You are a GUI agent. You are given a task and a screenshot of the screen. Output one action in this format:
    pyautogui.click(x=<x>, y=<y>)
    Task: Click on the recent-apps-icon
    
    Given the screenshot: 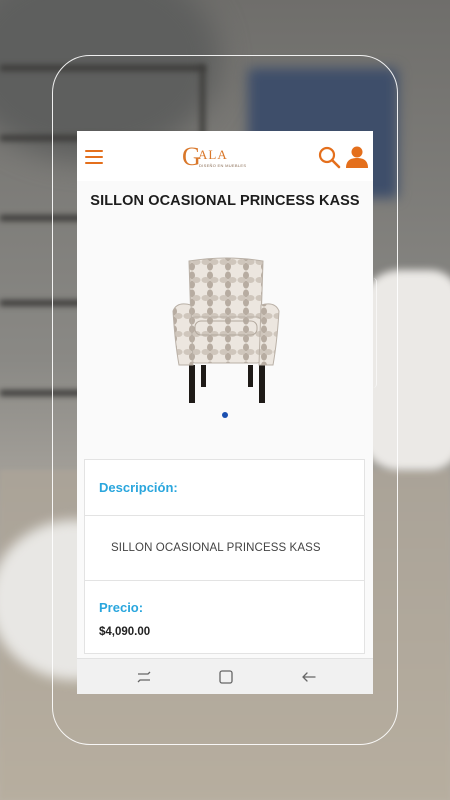 What is the action you would take?
    pyautogui.click(x=144, y=677)
    